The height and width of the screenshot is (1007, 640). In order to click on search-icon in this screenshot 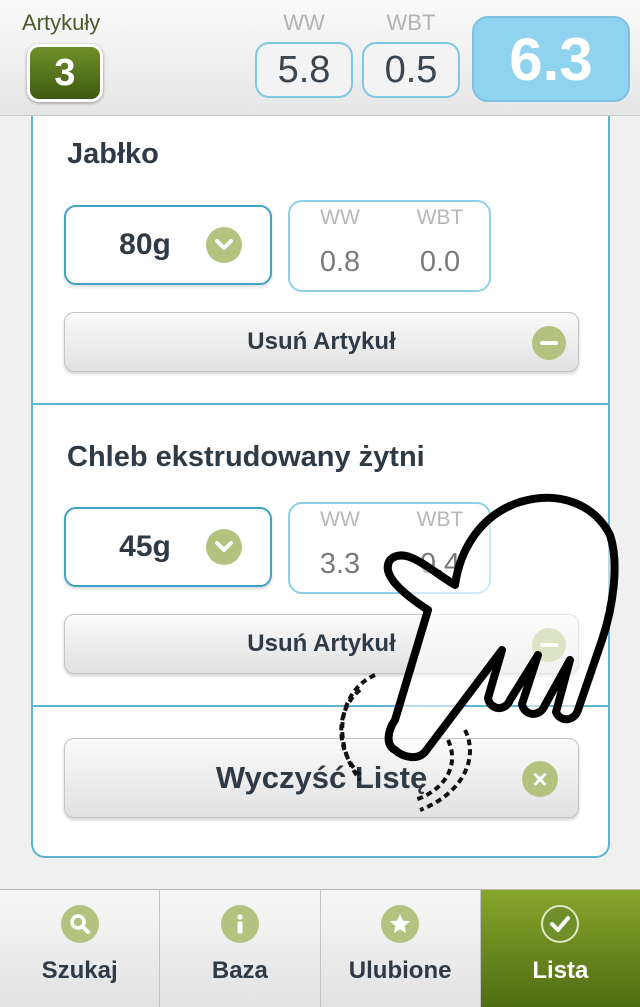, I will do `click(79, 924)`.